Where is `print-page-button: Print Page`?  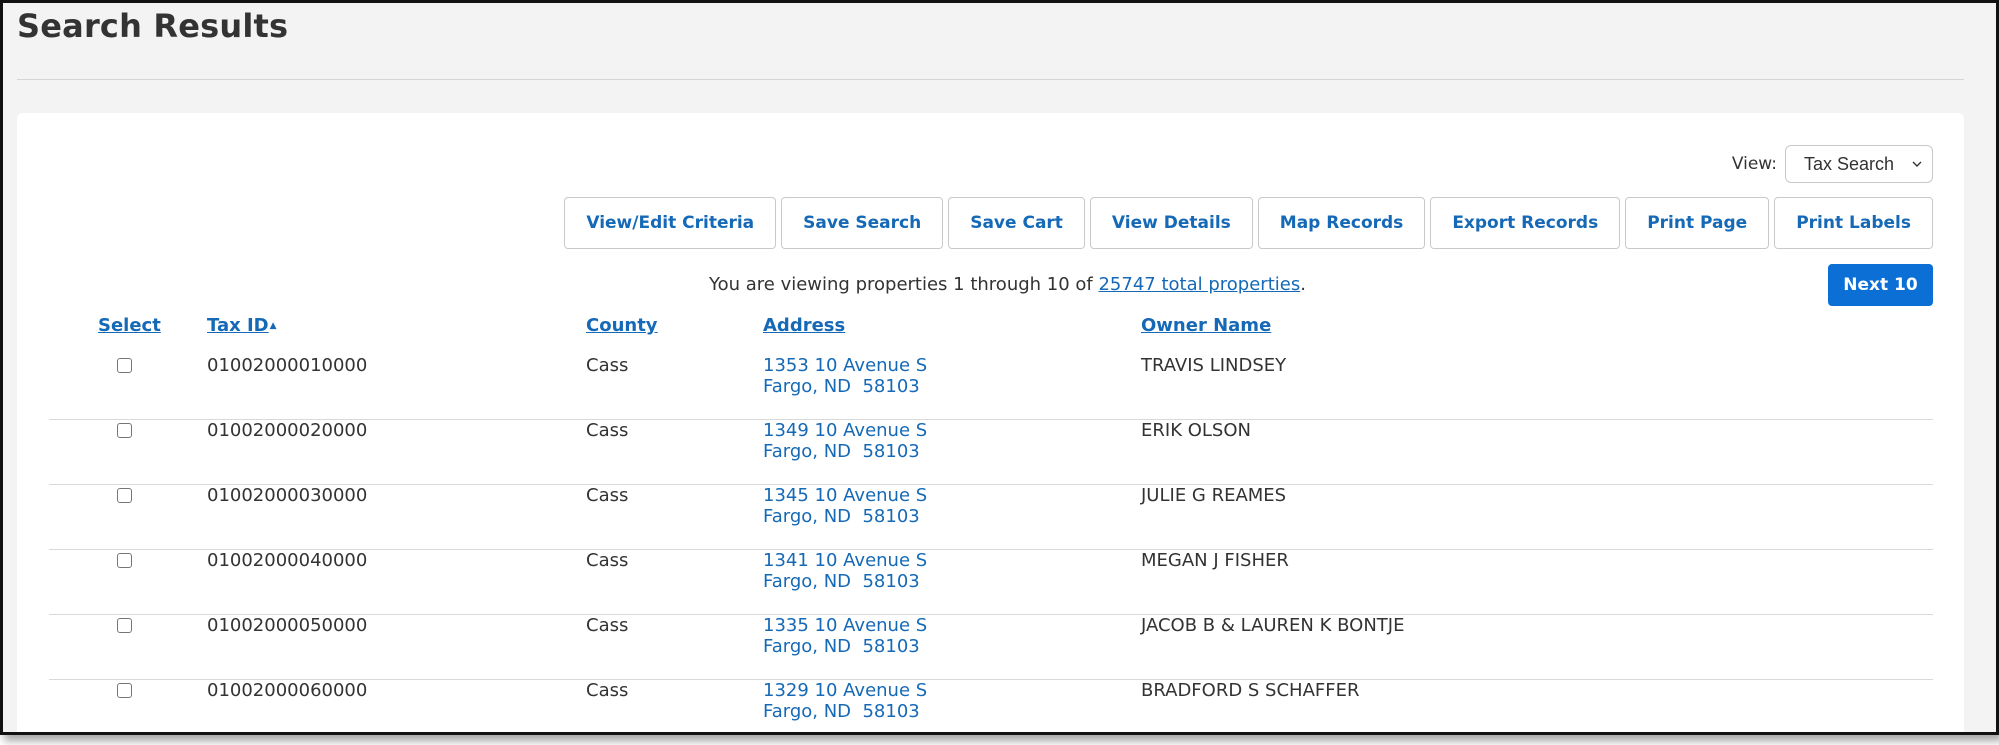 print-page-button: Print Page is located at coordinates (1697, 223).